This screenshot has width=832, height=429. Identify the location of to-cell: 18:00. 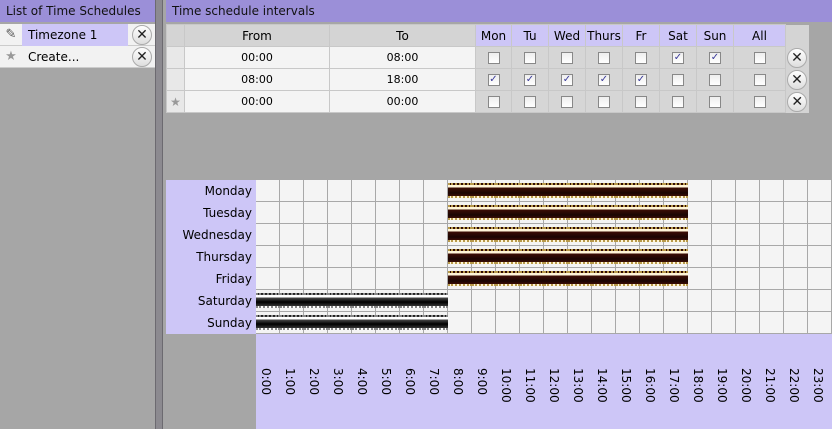
(402, 79).